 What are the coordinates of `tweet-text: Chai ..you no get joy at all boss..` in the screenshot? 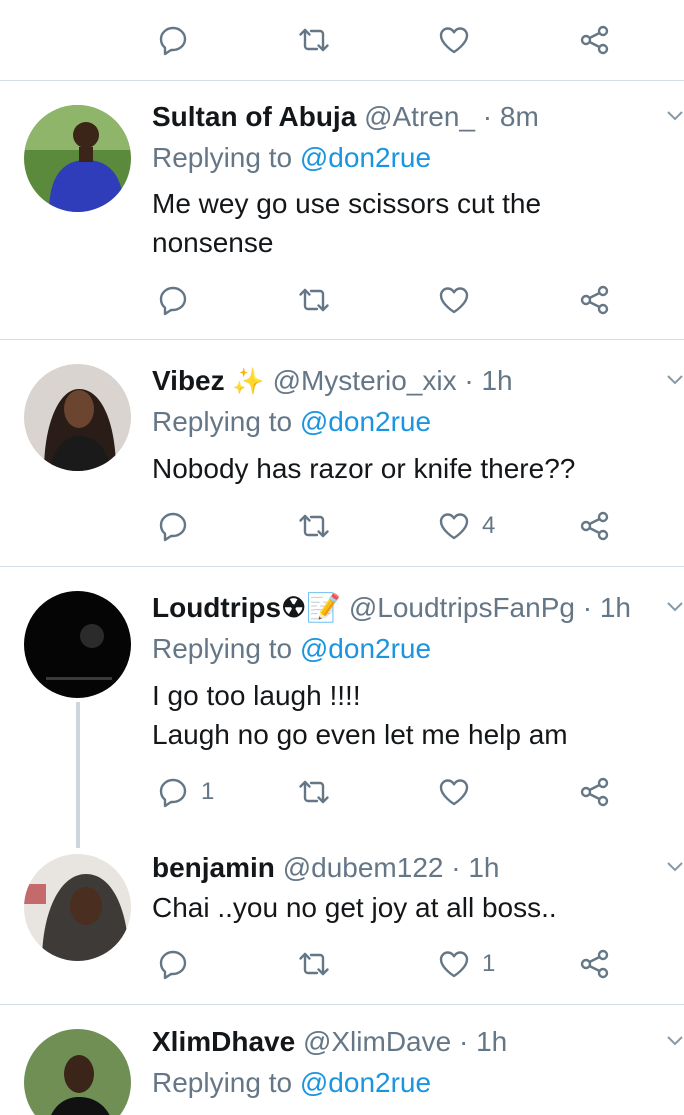 It's located at (354, 907).